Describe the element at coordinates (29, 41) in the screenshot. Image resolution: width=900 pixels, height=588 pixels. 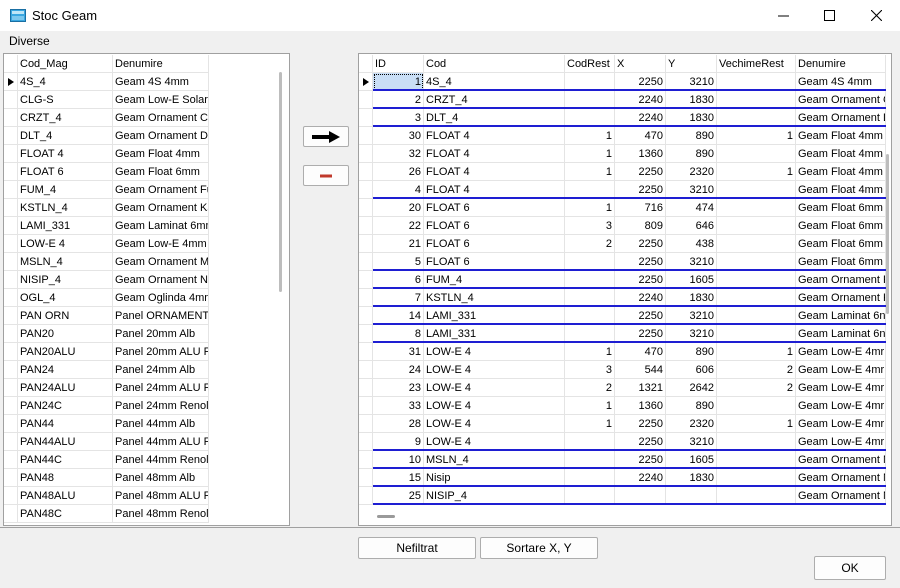
I see `menu-item-diverse: Diverse` at that location.